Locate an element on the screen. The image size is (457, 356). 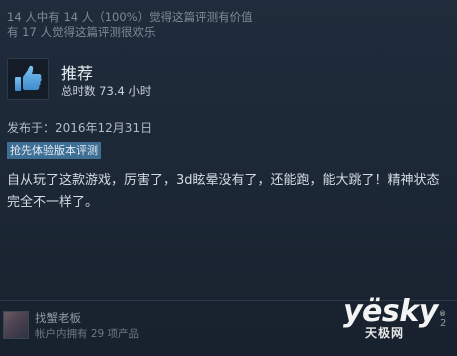
author-product-count: 帐户内拥有 29 项产品 is located at coordinates (87, 334).